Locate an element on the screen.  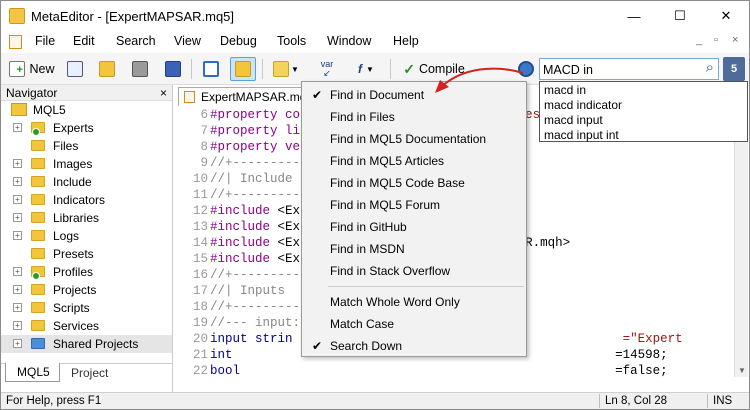
code-text: //--- input: is located at coordinates (255, 323).